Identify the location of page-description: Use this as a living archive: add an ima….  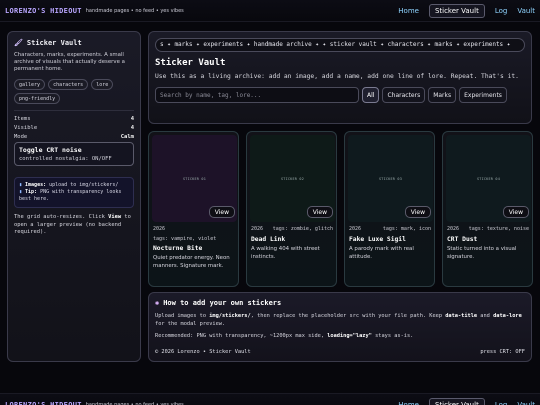
(337, 76).